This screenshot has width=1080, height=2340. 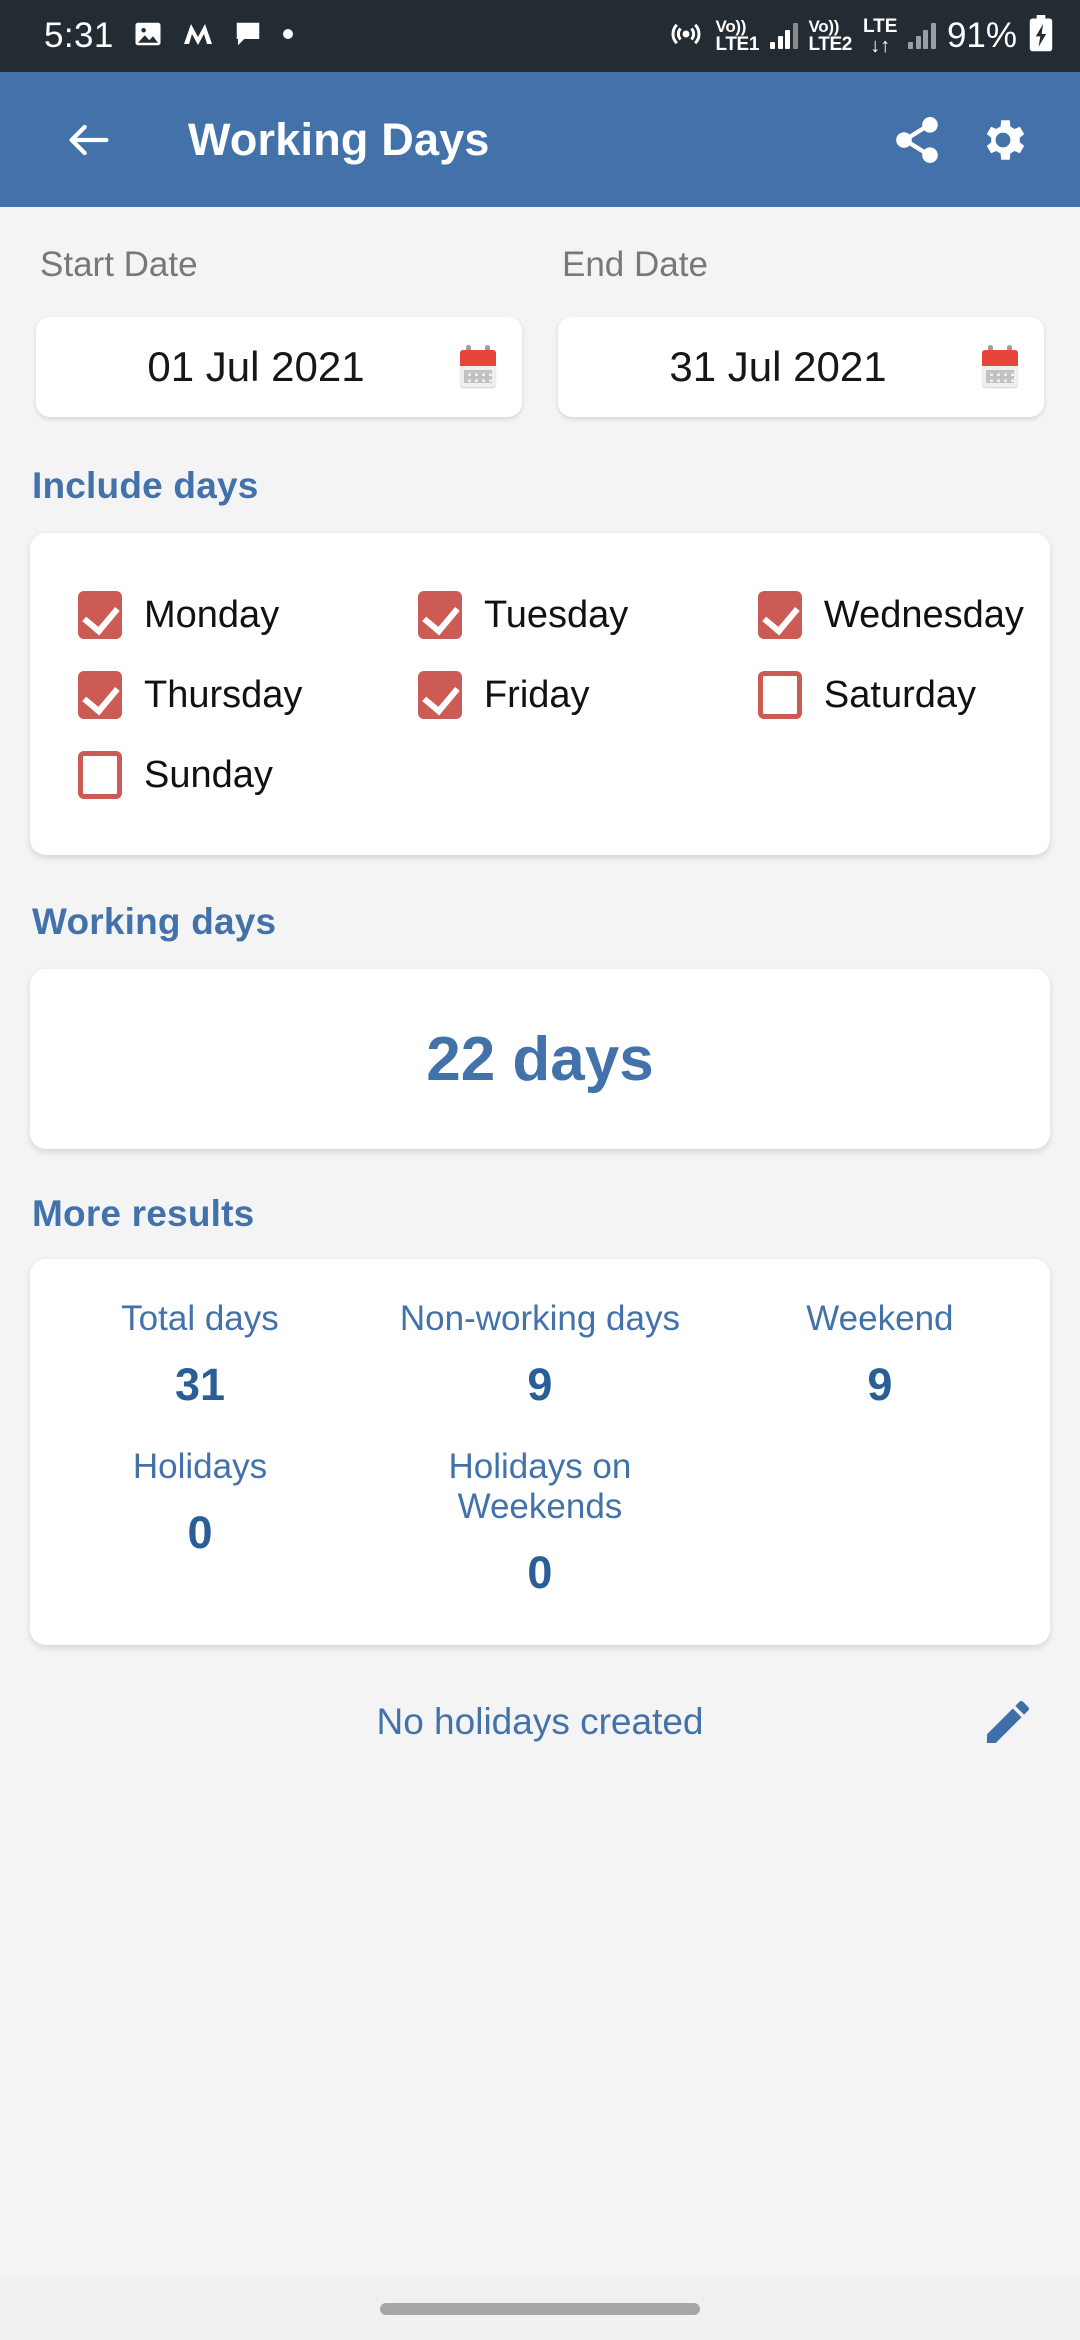 I want to click on working-days-title: Working days, so click(x=154, y=921).